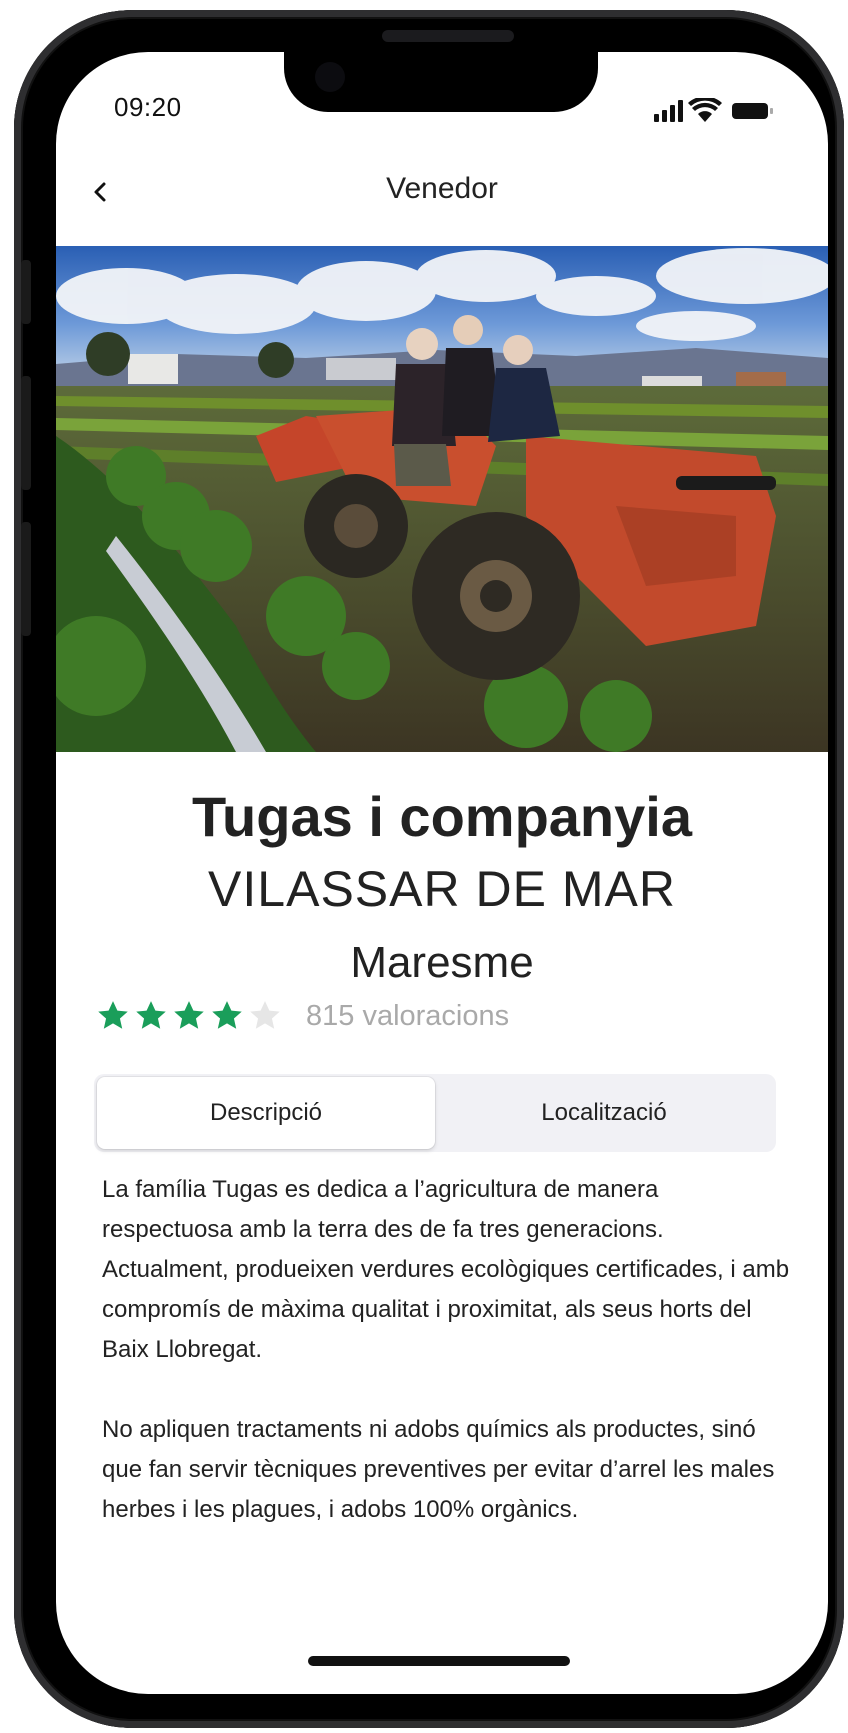 The width and height of the screenshot is (848, 1733). Describe the element at coordinates (752, 111) in the screenshot. I see `battery-icon` at that location.